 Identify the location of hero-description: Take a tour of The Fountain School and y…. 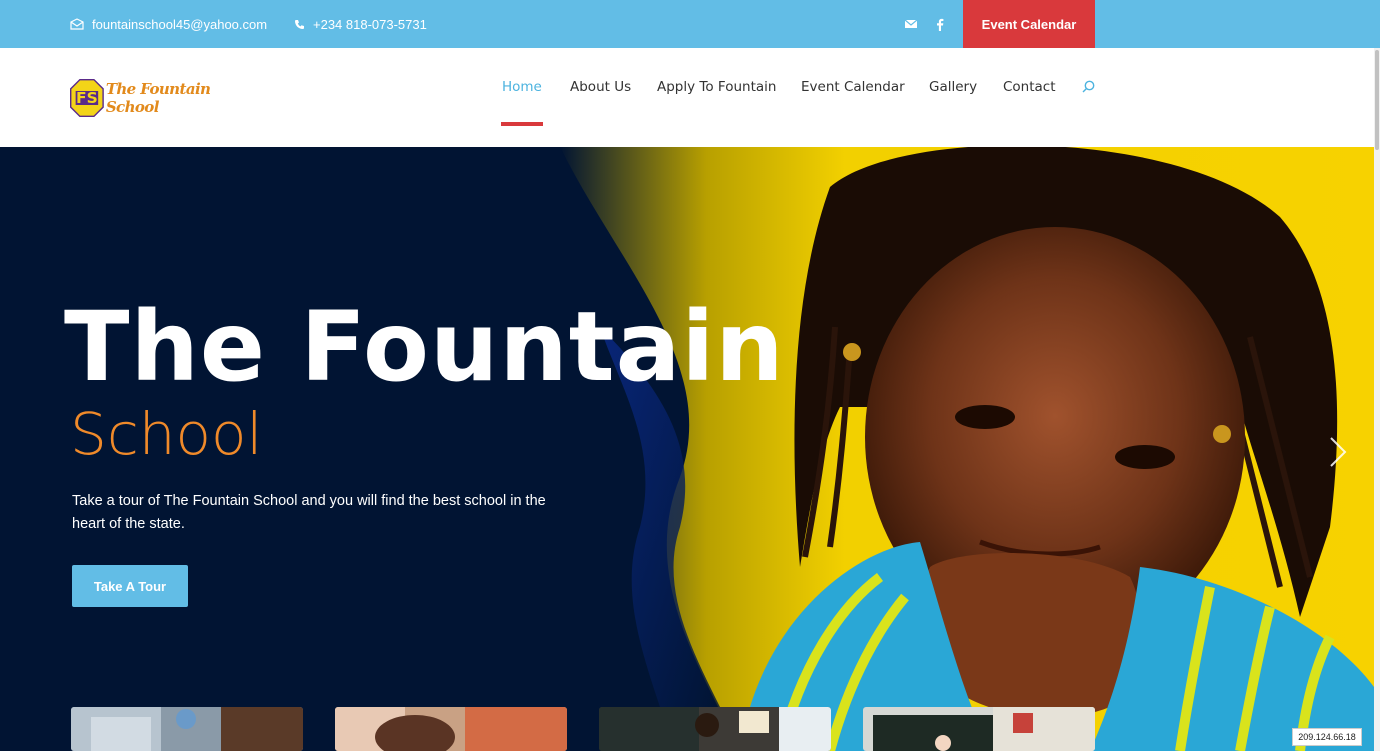
(309, 512).